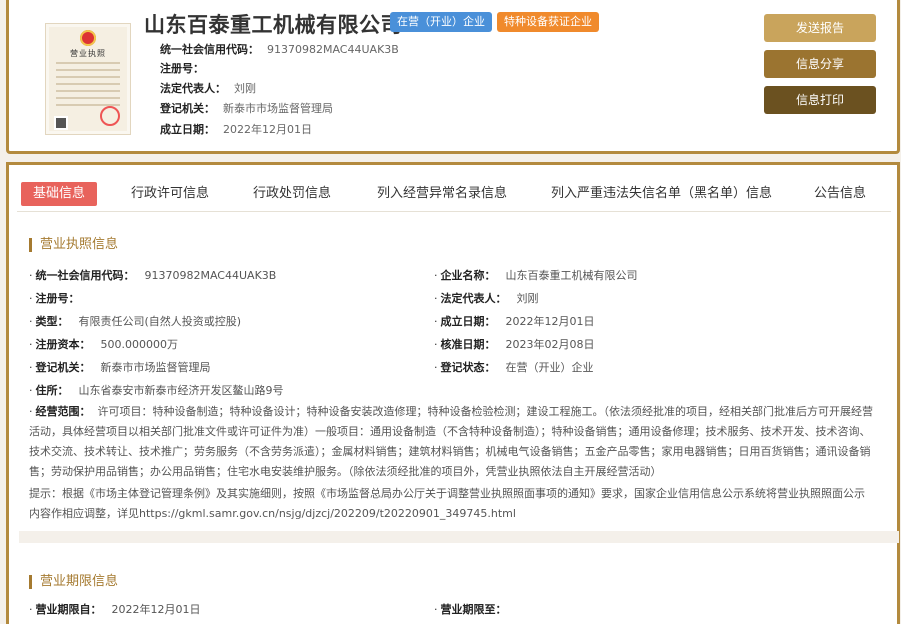  What do you see at coordinates (209, 49) in the screenshot?
I see `header-credit-code-label: 统一社会信用代码：` at bounding box center [209, 49].